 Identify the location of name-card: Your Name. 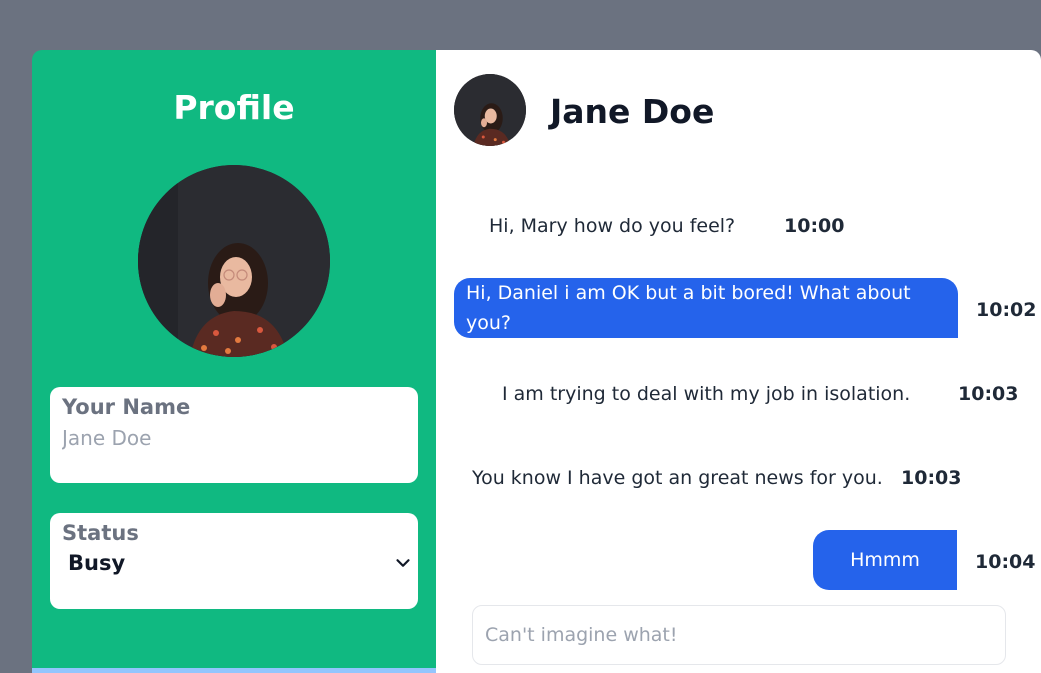
(234, 435).